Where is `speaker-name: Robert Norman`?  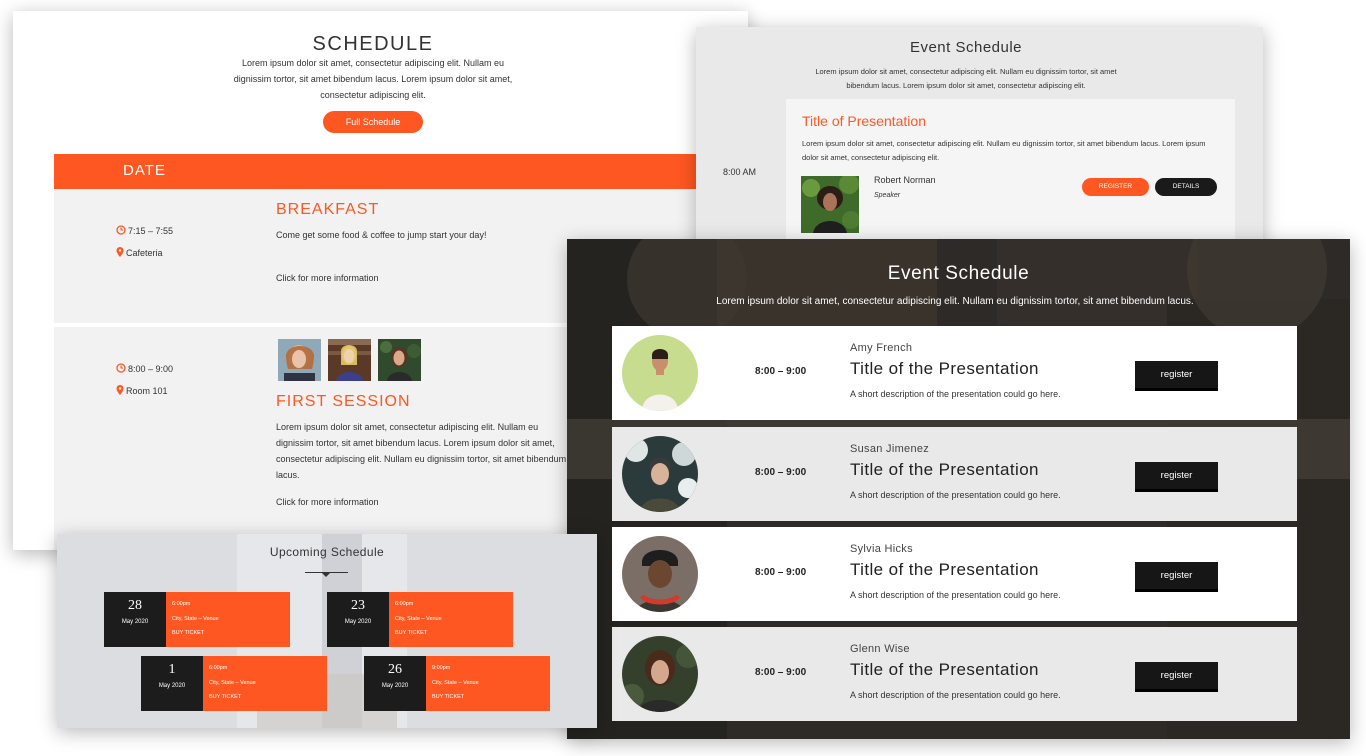 speaker-name: Robert Norman is located at coordinates (905, 180).